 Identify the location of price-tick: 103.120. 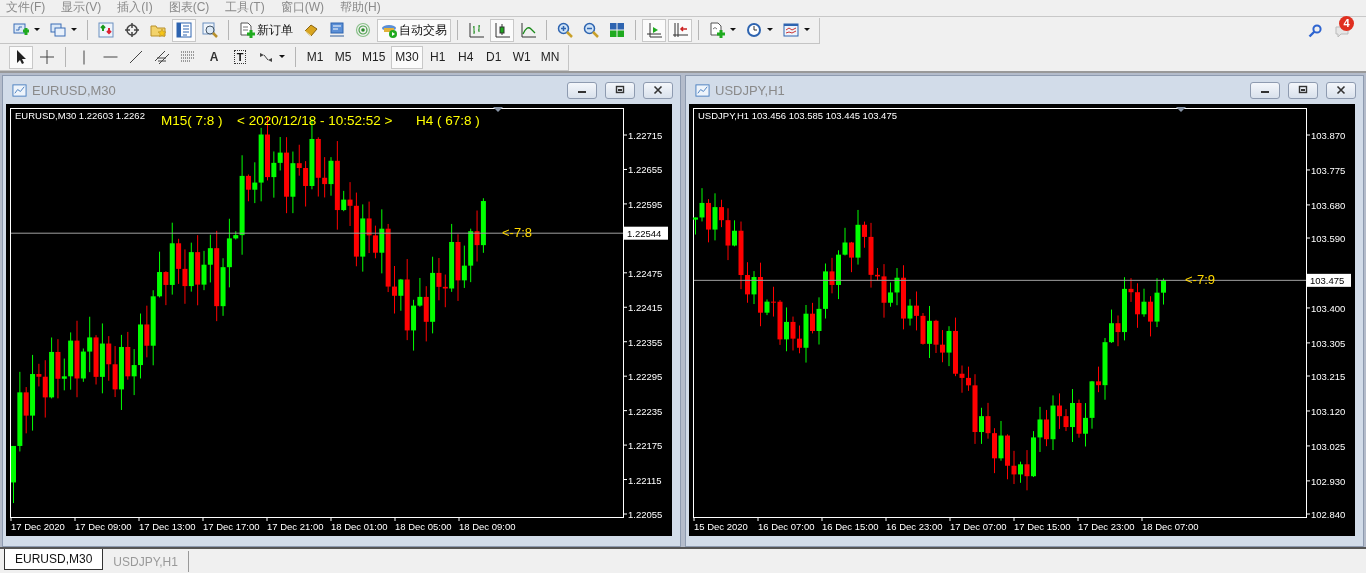
(1328, 411).